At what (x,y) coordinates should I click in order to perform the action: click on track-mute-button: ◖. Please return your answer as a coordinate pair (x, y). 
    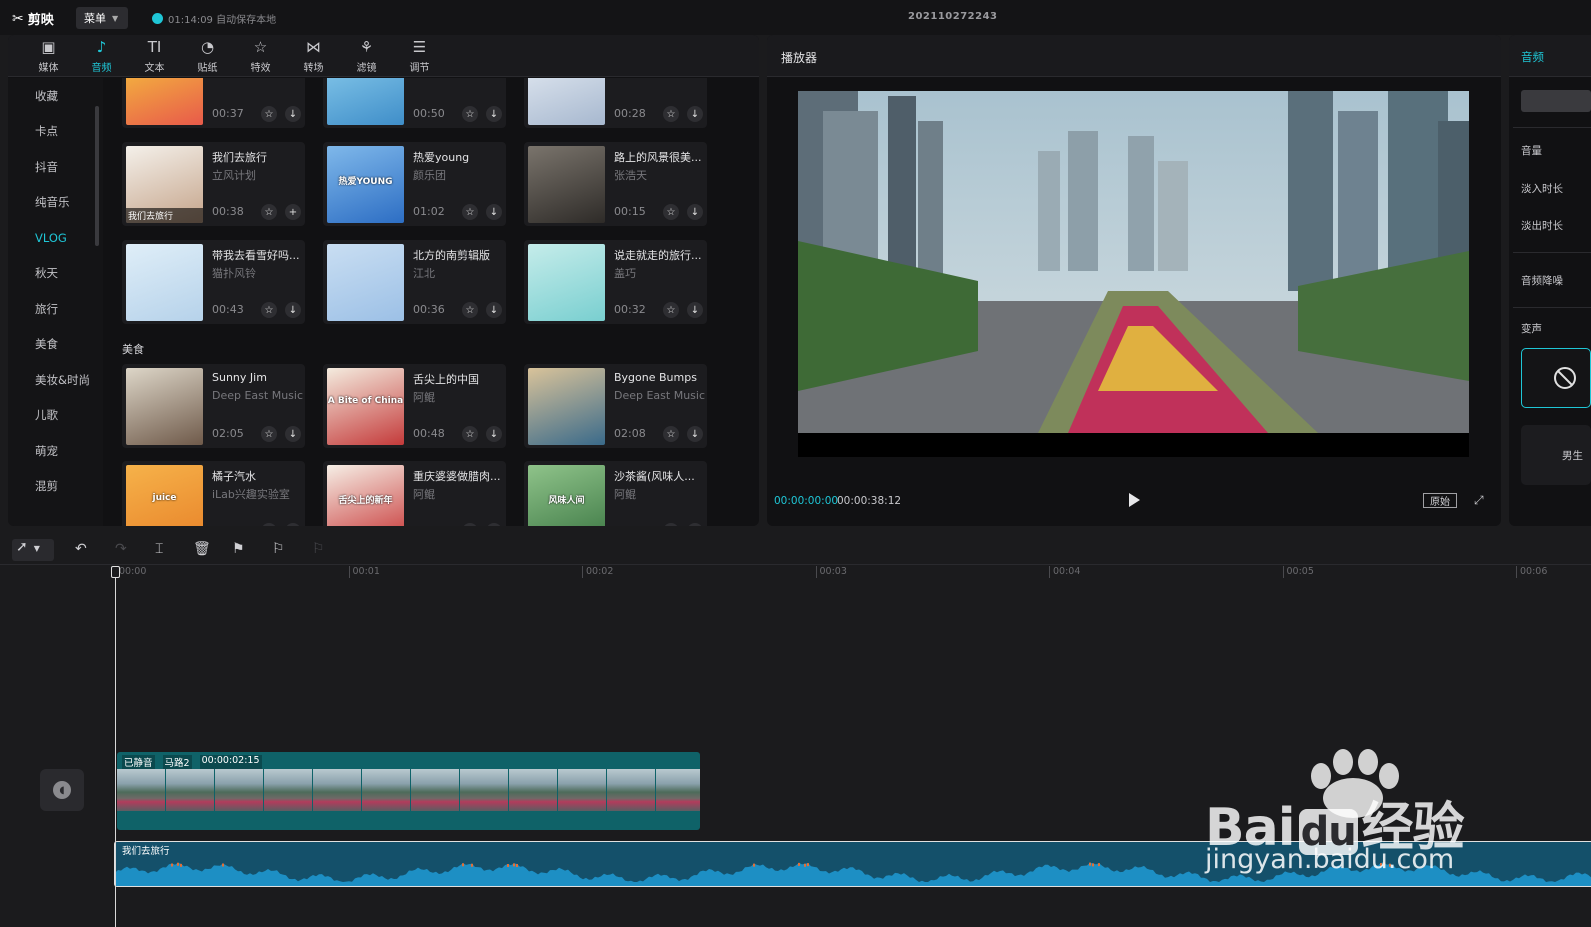
    Looking at the image, I should click on (62, 790).